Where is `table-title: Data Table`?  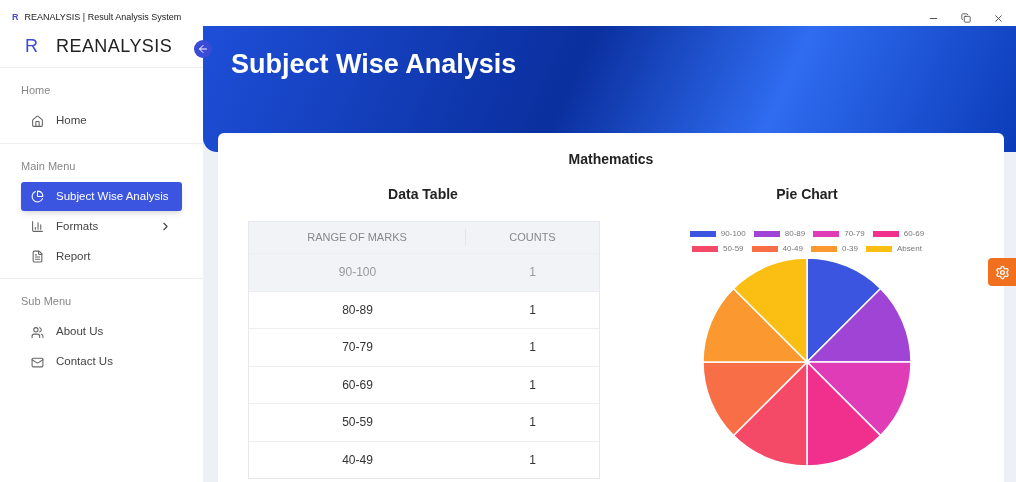 table-title: Data Table is located at coordinates (423, 194).